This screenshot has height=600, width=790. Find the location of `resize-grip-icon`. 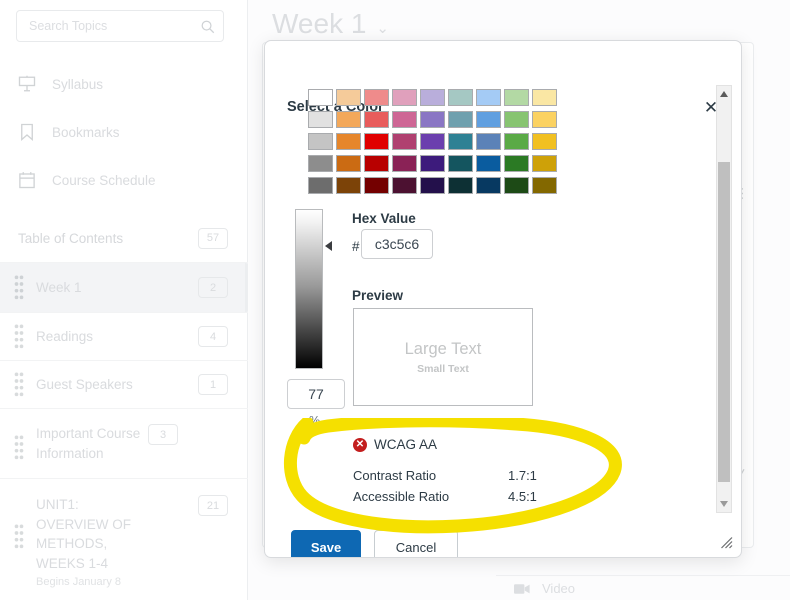

resize-grip-icon is located at coordinates (726, 542).